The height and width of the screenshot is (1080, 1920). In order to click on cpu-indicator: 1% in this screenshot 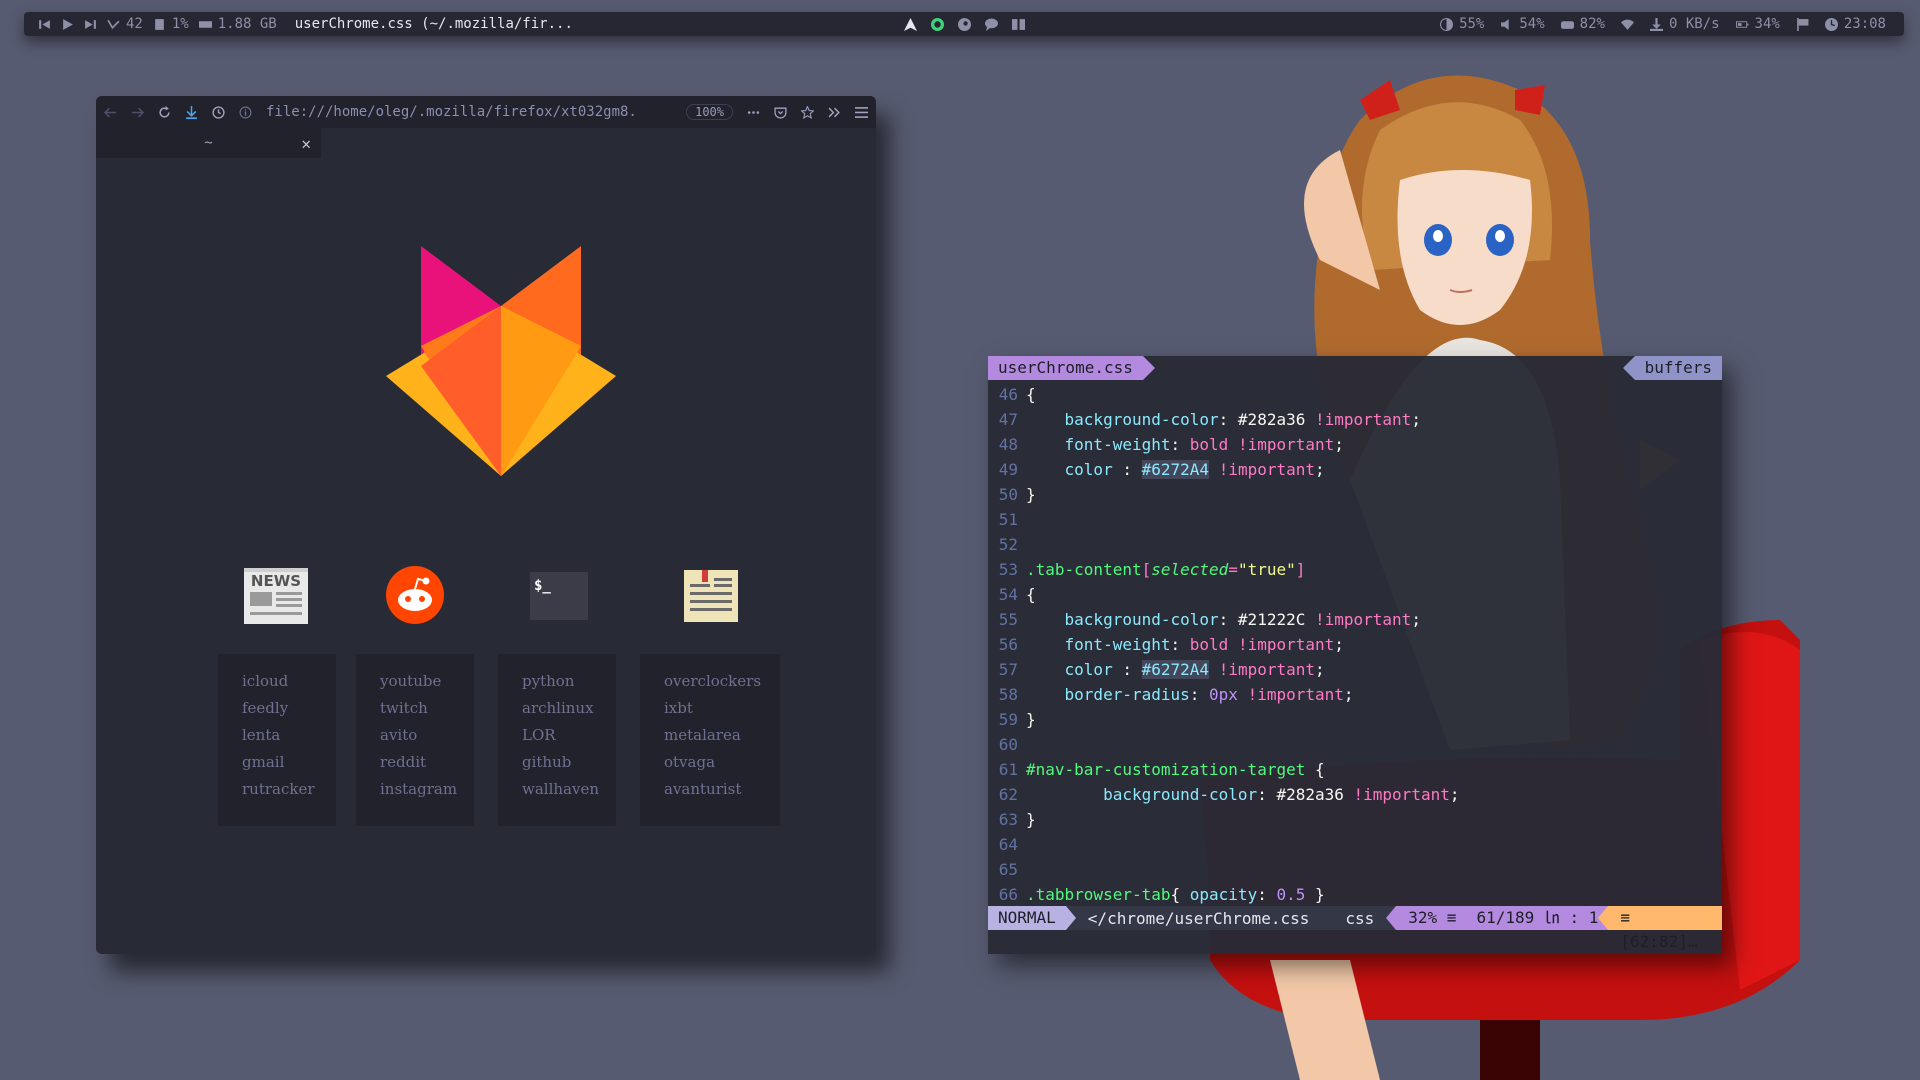, I will do `click(171, 24)`.